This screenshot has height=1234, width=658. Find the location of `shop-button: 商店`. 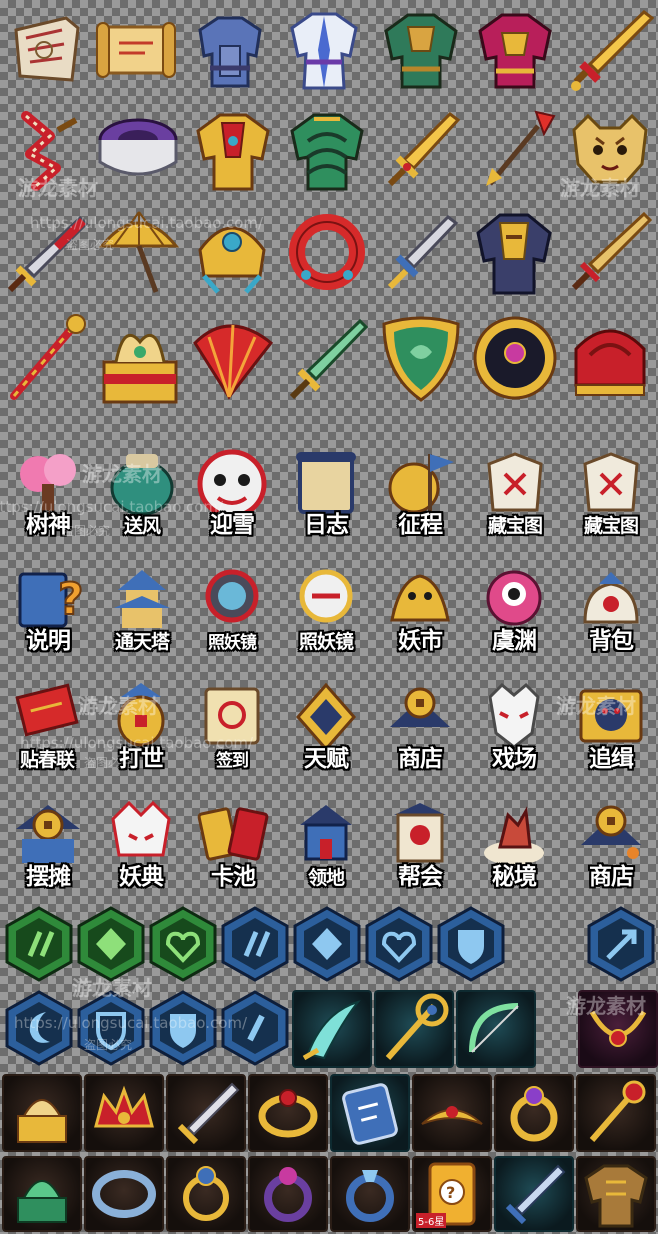

shop-button: 商店 is located at coordinates (420, 717).